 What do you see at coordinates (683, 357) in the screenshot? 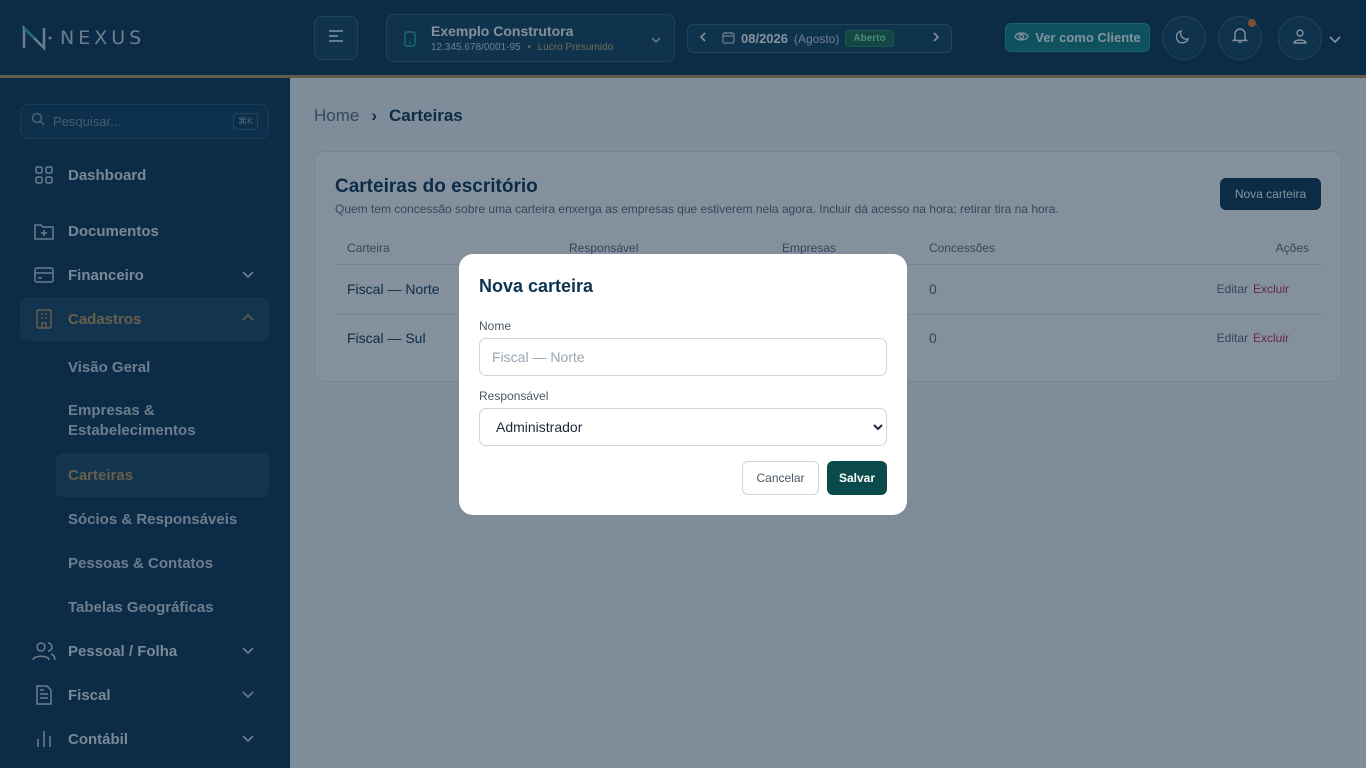
I see `carteira-name-input` at bounding box center [683, 357].